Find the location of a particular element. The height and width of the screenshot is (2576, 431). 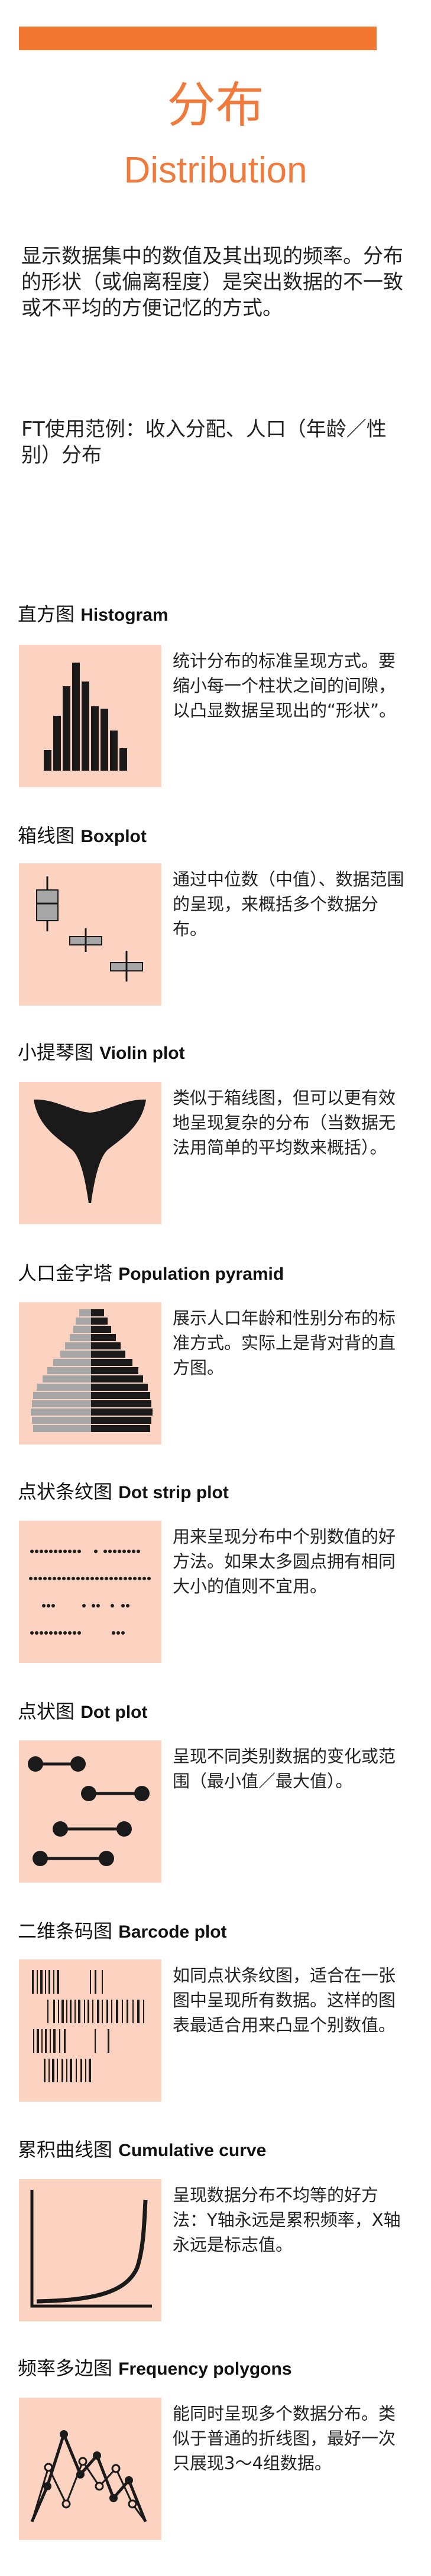

section-title-en: Population pyramid is located at coordinates (201, 1274).